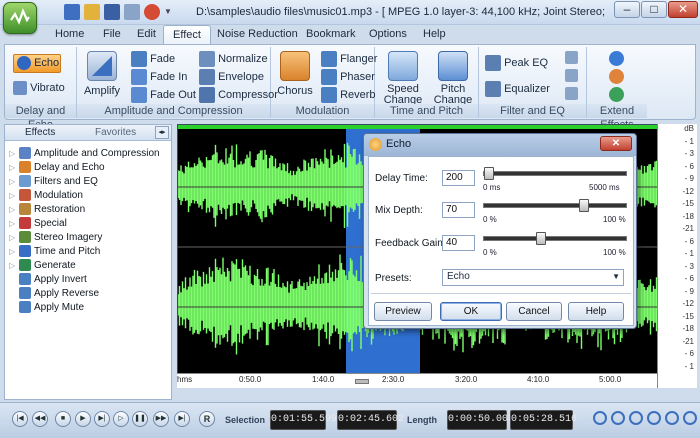 This screenshot has width=700, height=438. I want to click on feedback-gain-track, so click(555, 238).